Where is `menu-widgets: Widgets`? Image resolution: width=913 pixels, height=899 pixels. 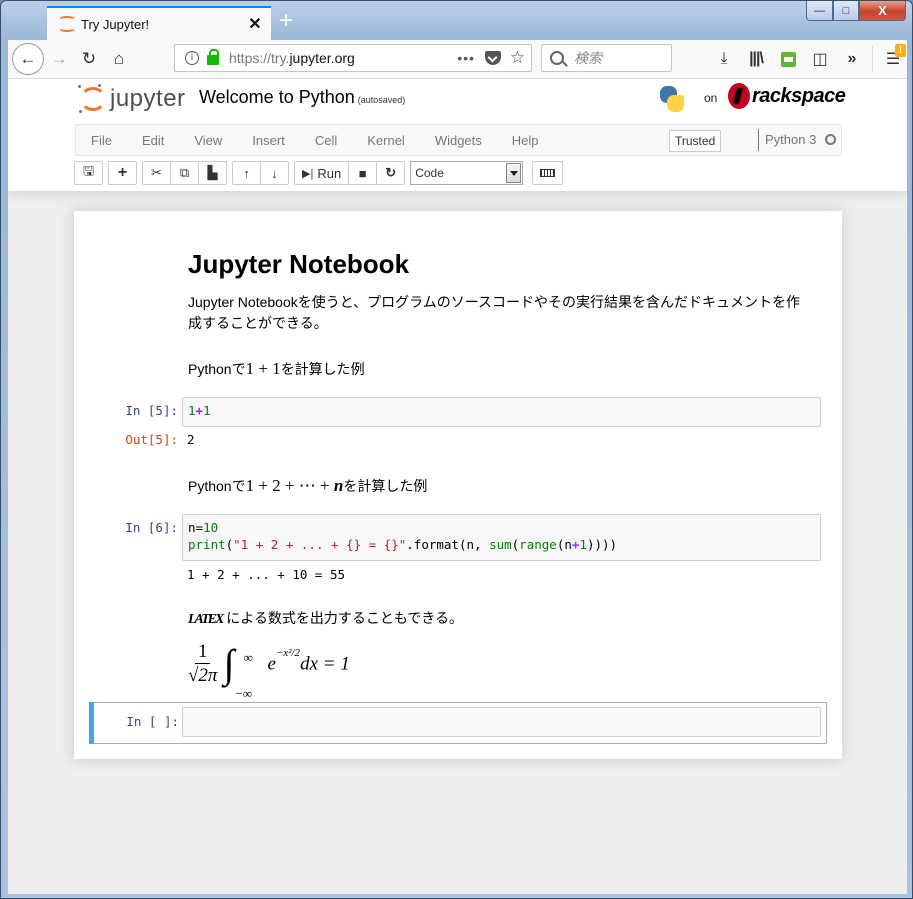 menu-widgets: Widgets is located at coordinates (458, 140).